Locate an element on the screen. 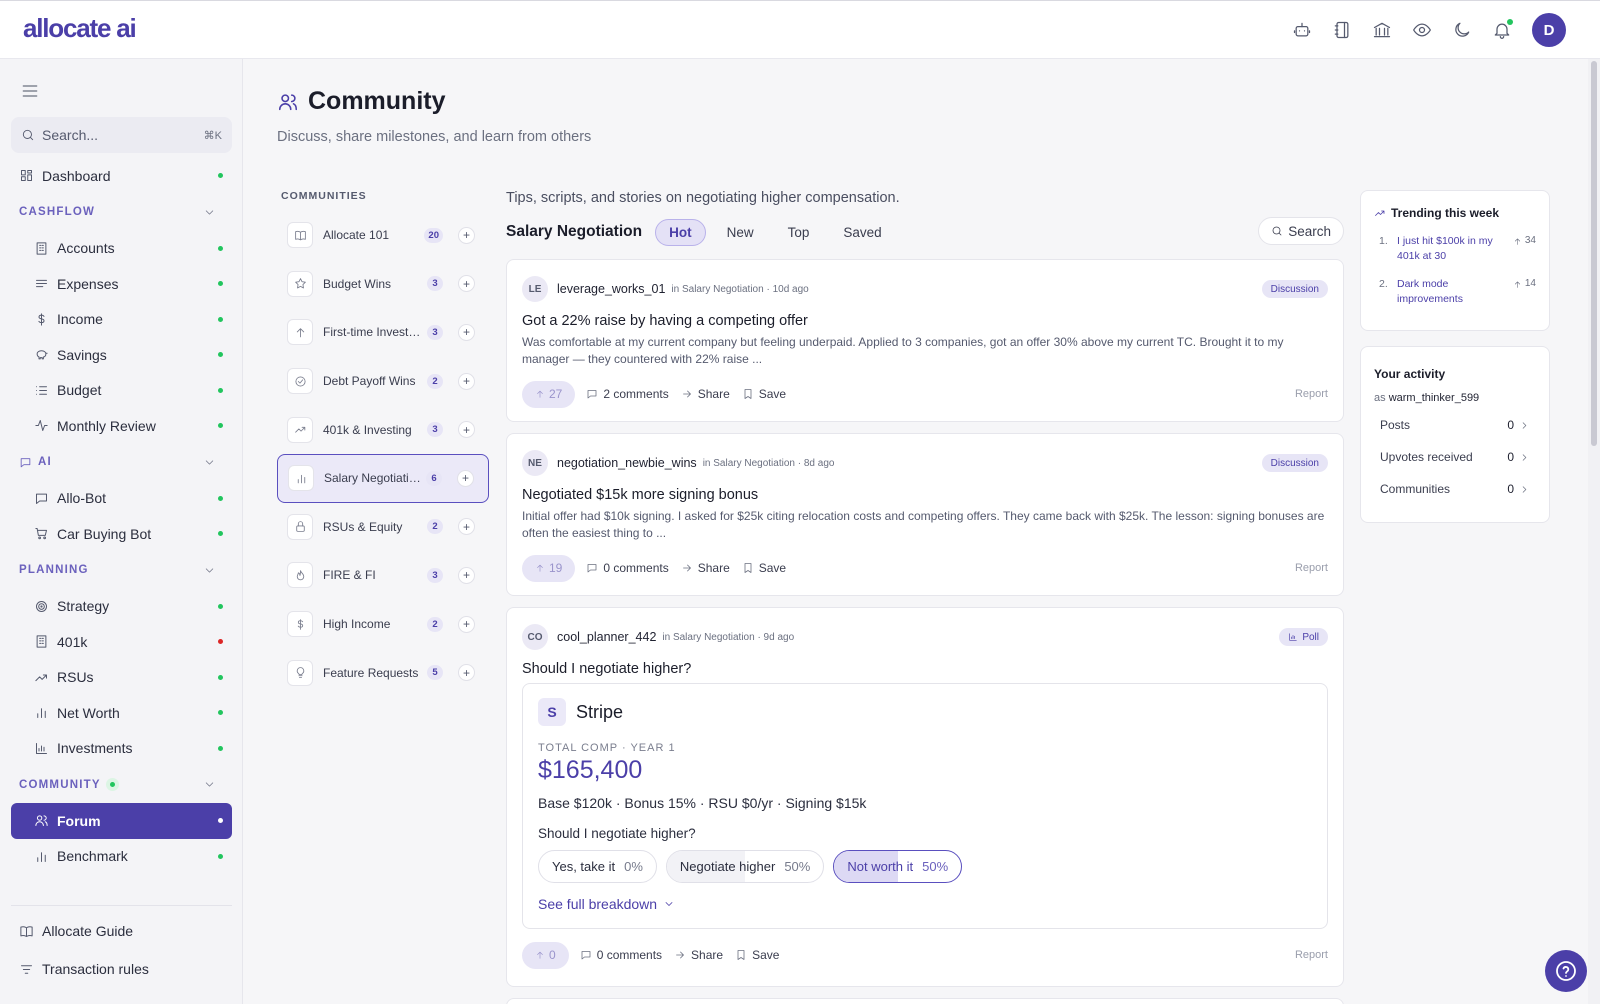 The image size is (1600, 1004). poll-option-negotiate-higher: Negotiate higher 50% is located at coordinates (745, 866).